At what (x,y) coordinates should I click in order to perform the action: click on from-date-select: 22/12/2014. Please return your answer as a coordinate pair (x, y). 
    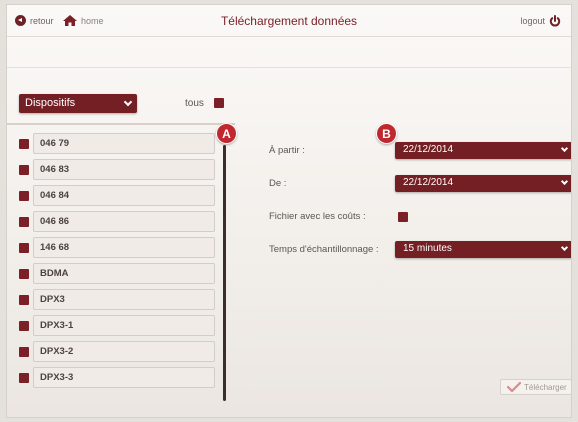
    Looking at the image, I should click on (483, 150).